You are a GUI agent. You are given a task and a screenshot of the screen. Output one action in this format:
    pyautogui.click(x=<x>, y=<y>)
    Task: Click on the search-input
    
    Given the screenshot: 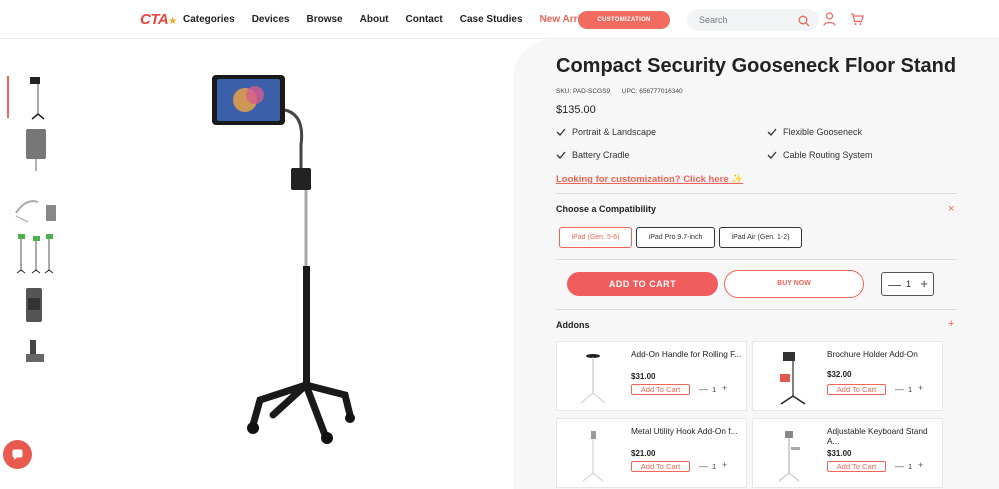 What is the action you would take?
    pyautogui.click(x=744, y=20)
    